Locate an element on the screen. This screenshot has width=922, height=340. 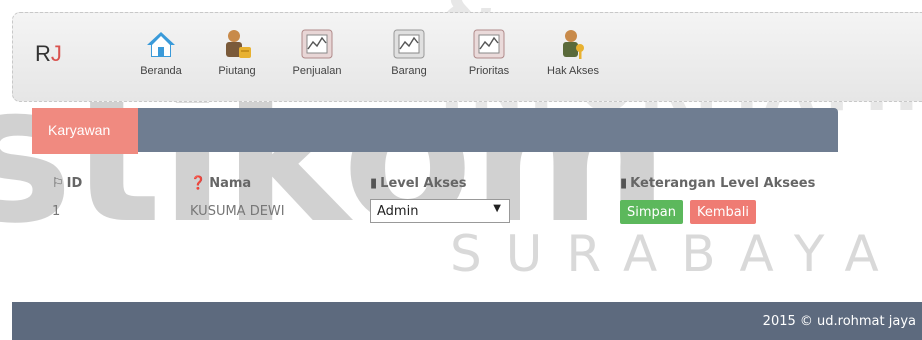
back-button: Kembali is located at coordinates (723, 212).